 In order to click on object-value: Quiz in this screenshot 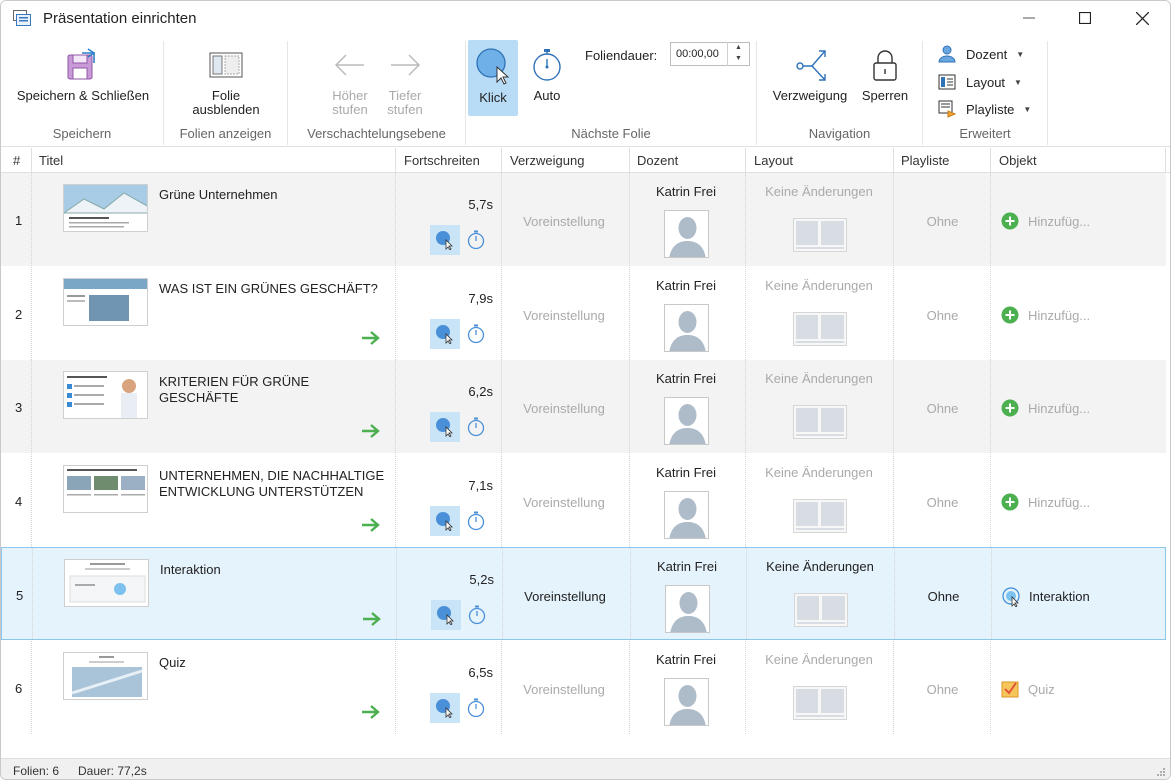, I will do `click(1041, 689)`.